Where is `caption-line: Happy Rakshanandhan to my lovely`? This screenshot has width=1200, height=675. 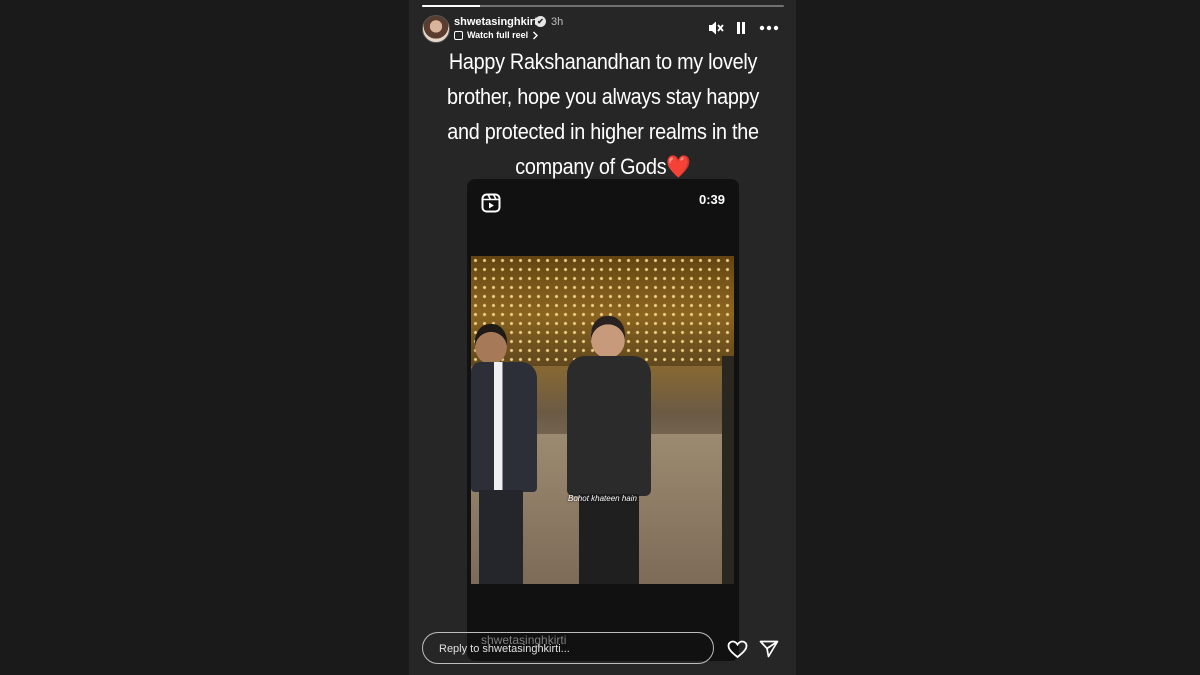 caption-line: Happy Rakshanandhan to my lovely is located at coordinates (603, 61).